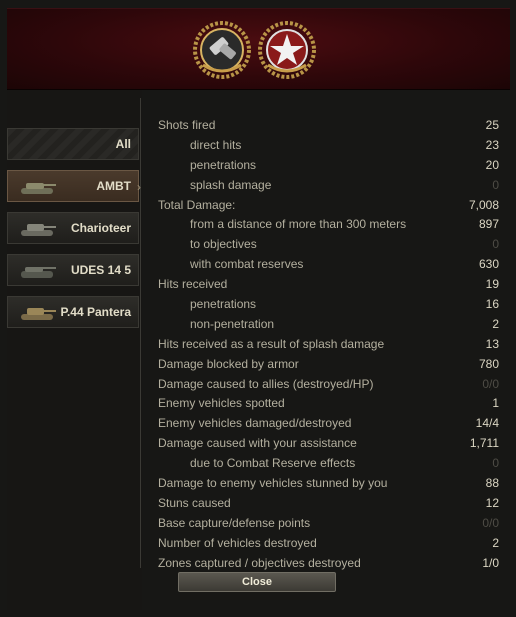 This screenshot has width=516, height=617. What do you see at coordinates (488, 363) in the screenshot?
I see `stat-value: 780` at bounding box center [488, 363].